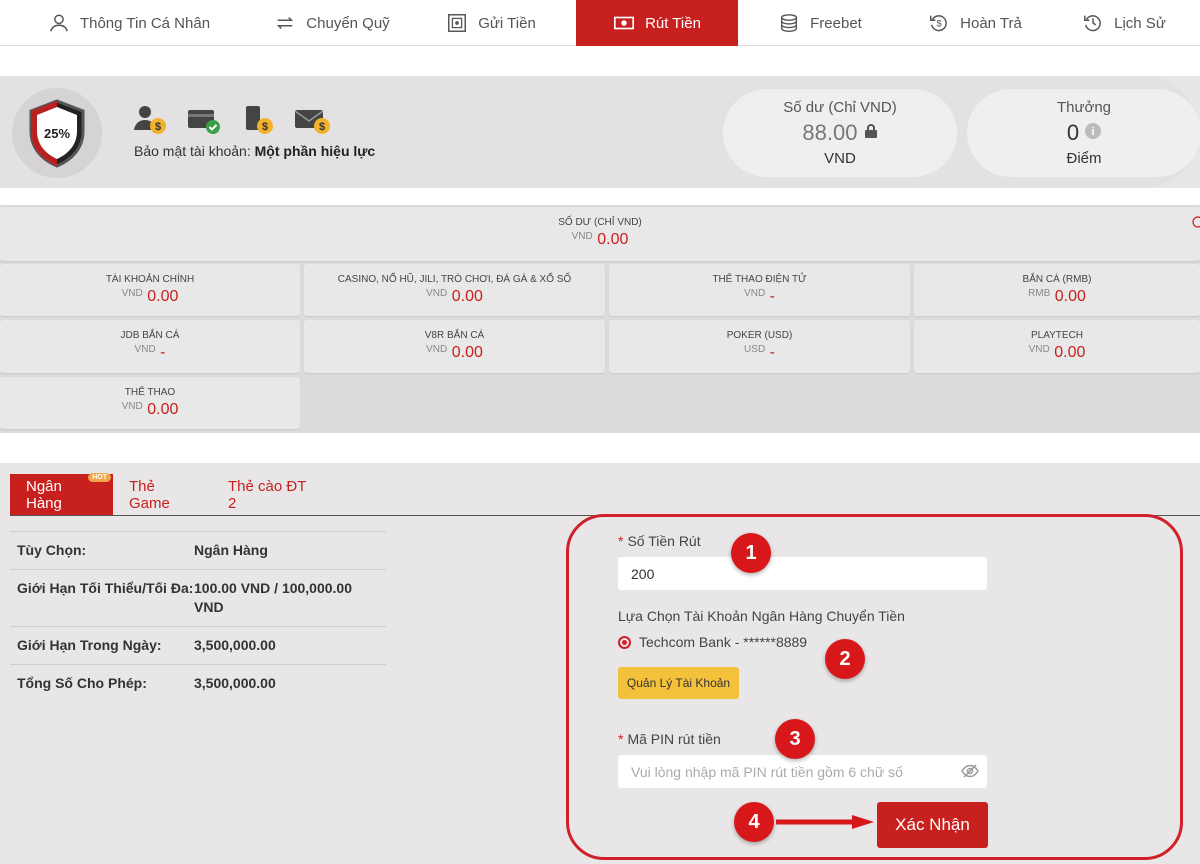  What do you see at coordinates (600, 196) in the screenshot?
I see `spacer` at bounding box center [600, 196].